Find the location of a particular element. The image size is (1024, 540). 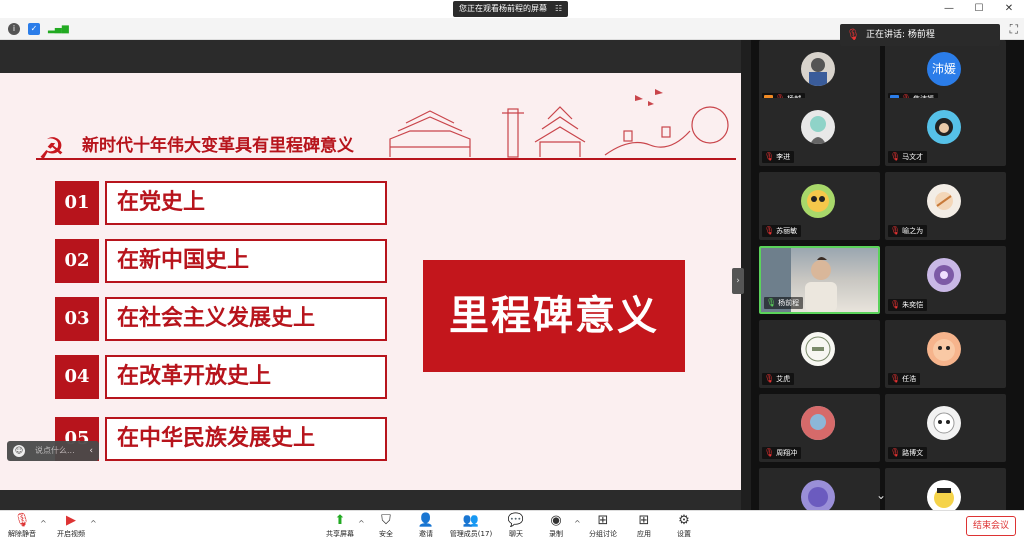

participant-tile: 🎙 艾虎 is located at coordinates (819, 354).